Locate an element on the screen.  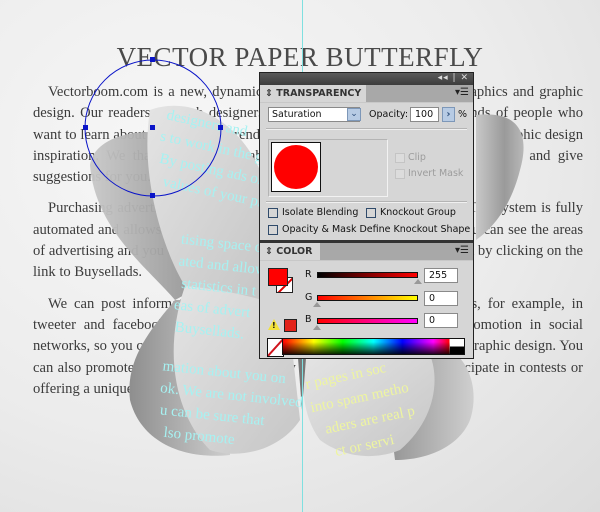
in-gamut-color-swatch is located at coordinates (290, 325).